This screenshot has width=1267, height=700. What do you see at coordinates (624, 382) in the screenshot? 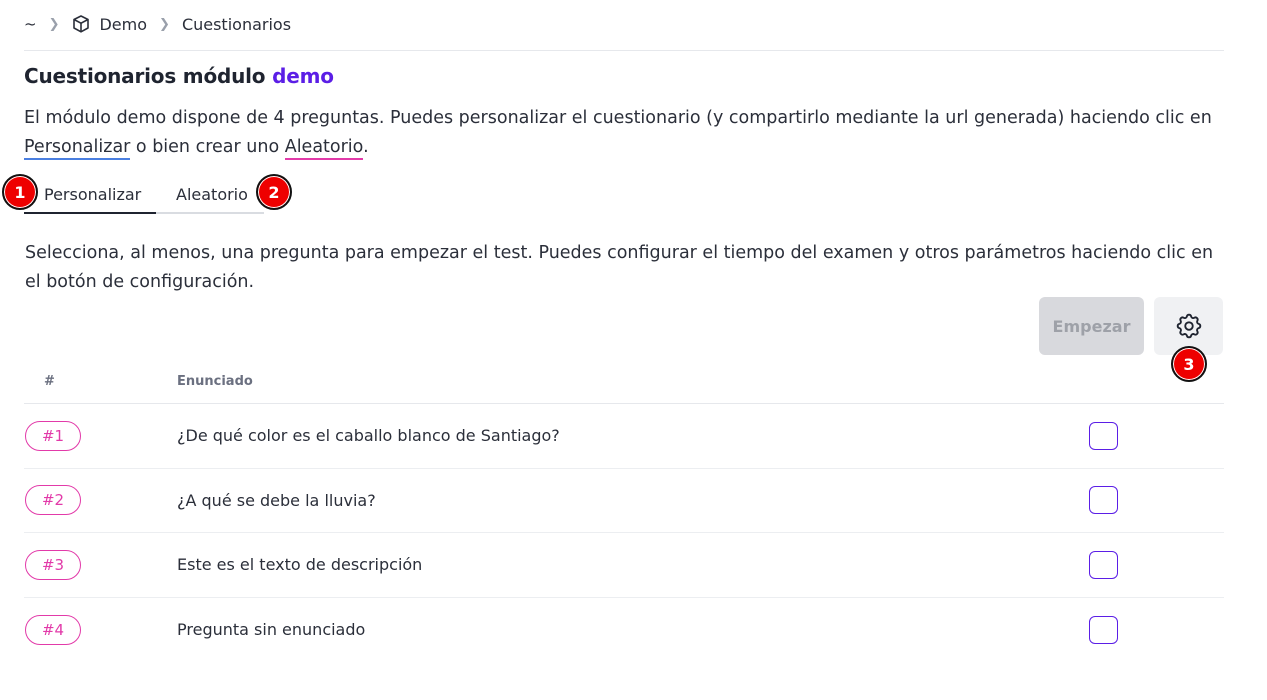
I see `table-header: # Enunciado` at bounding box center [624, 382].